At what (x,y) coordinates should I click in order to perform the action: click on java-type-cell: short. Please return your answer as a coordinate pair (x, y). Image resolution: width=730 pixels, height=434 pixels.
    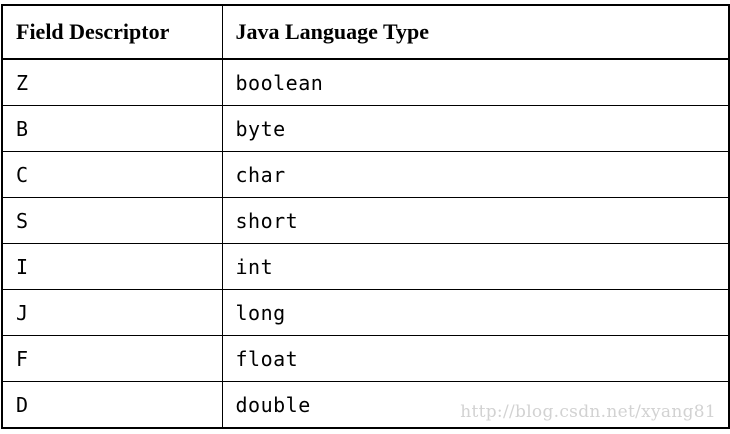
    Looking at the image, I should click on (475, 220).